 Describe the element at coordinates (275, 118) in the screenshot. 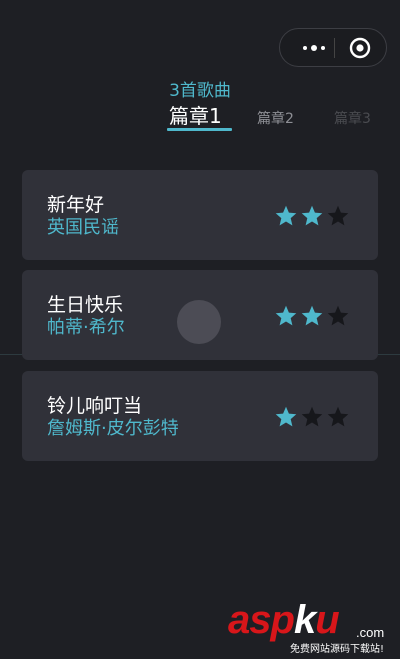

I see `tab-chapter-2: 篇章2` at that location.